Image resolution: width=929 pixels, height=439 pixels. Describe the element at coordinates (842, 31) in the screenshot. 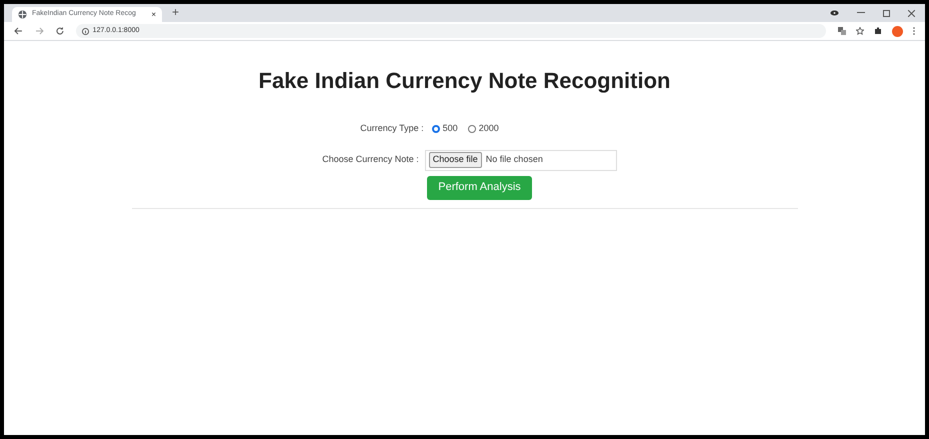

I see `translate-icon` at that location.